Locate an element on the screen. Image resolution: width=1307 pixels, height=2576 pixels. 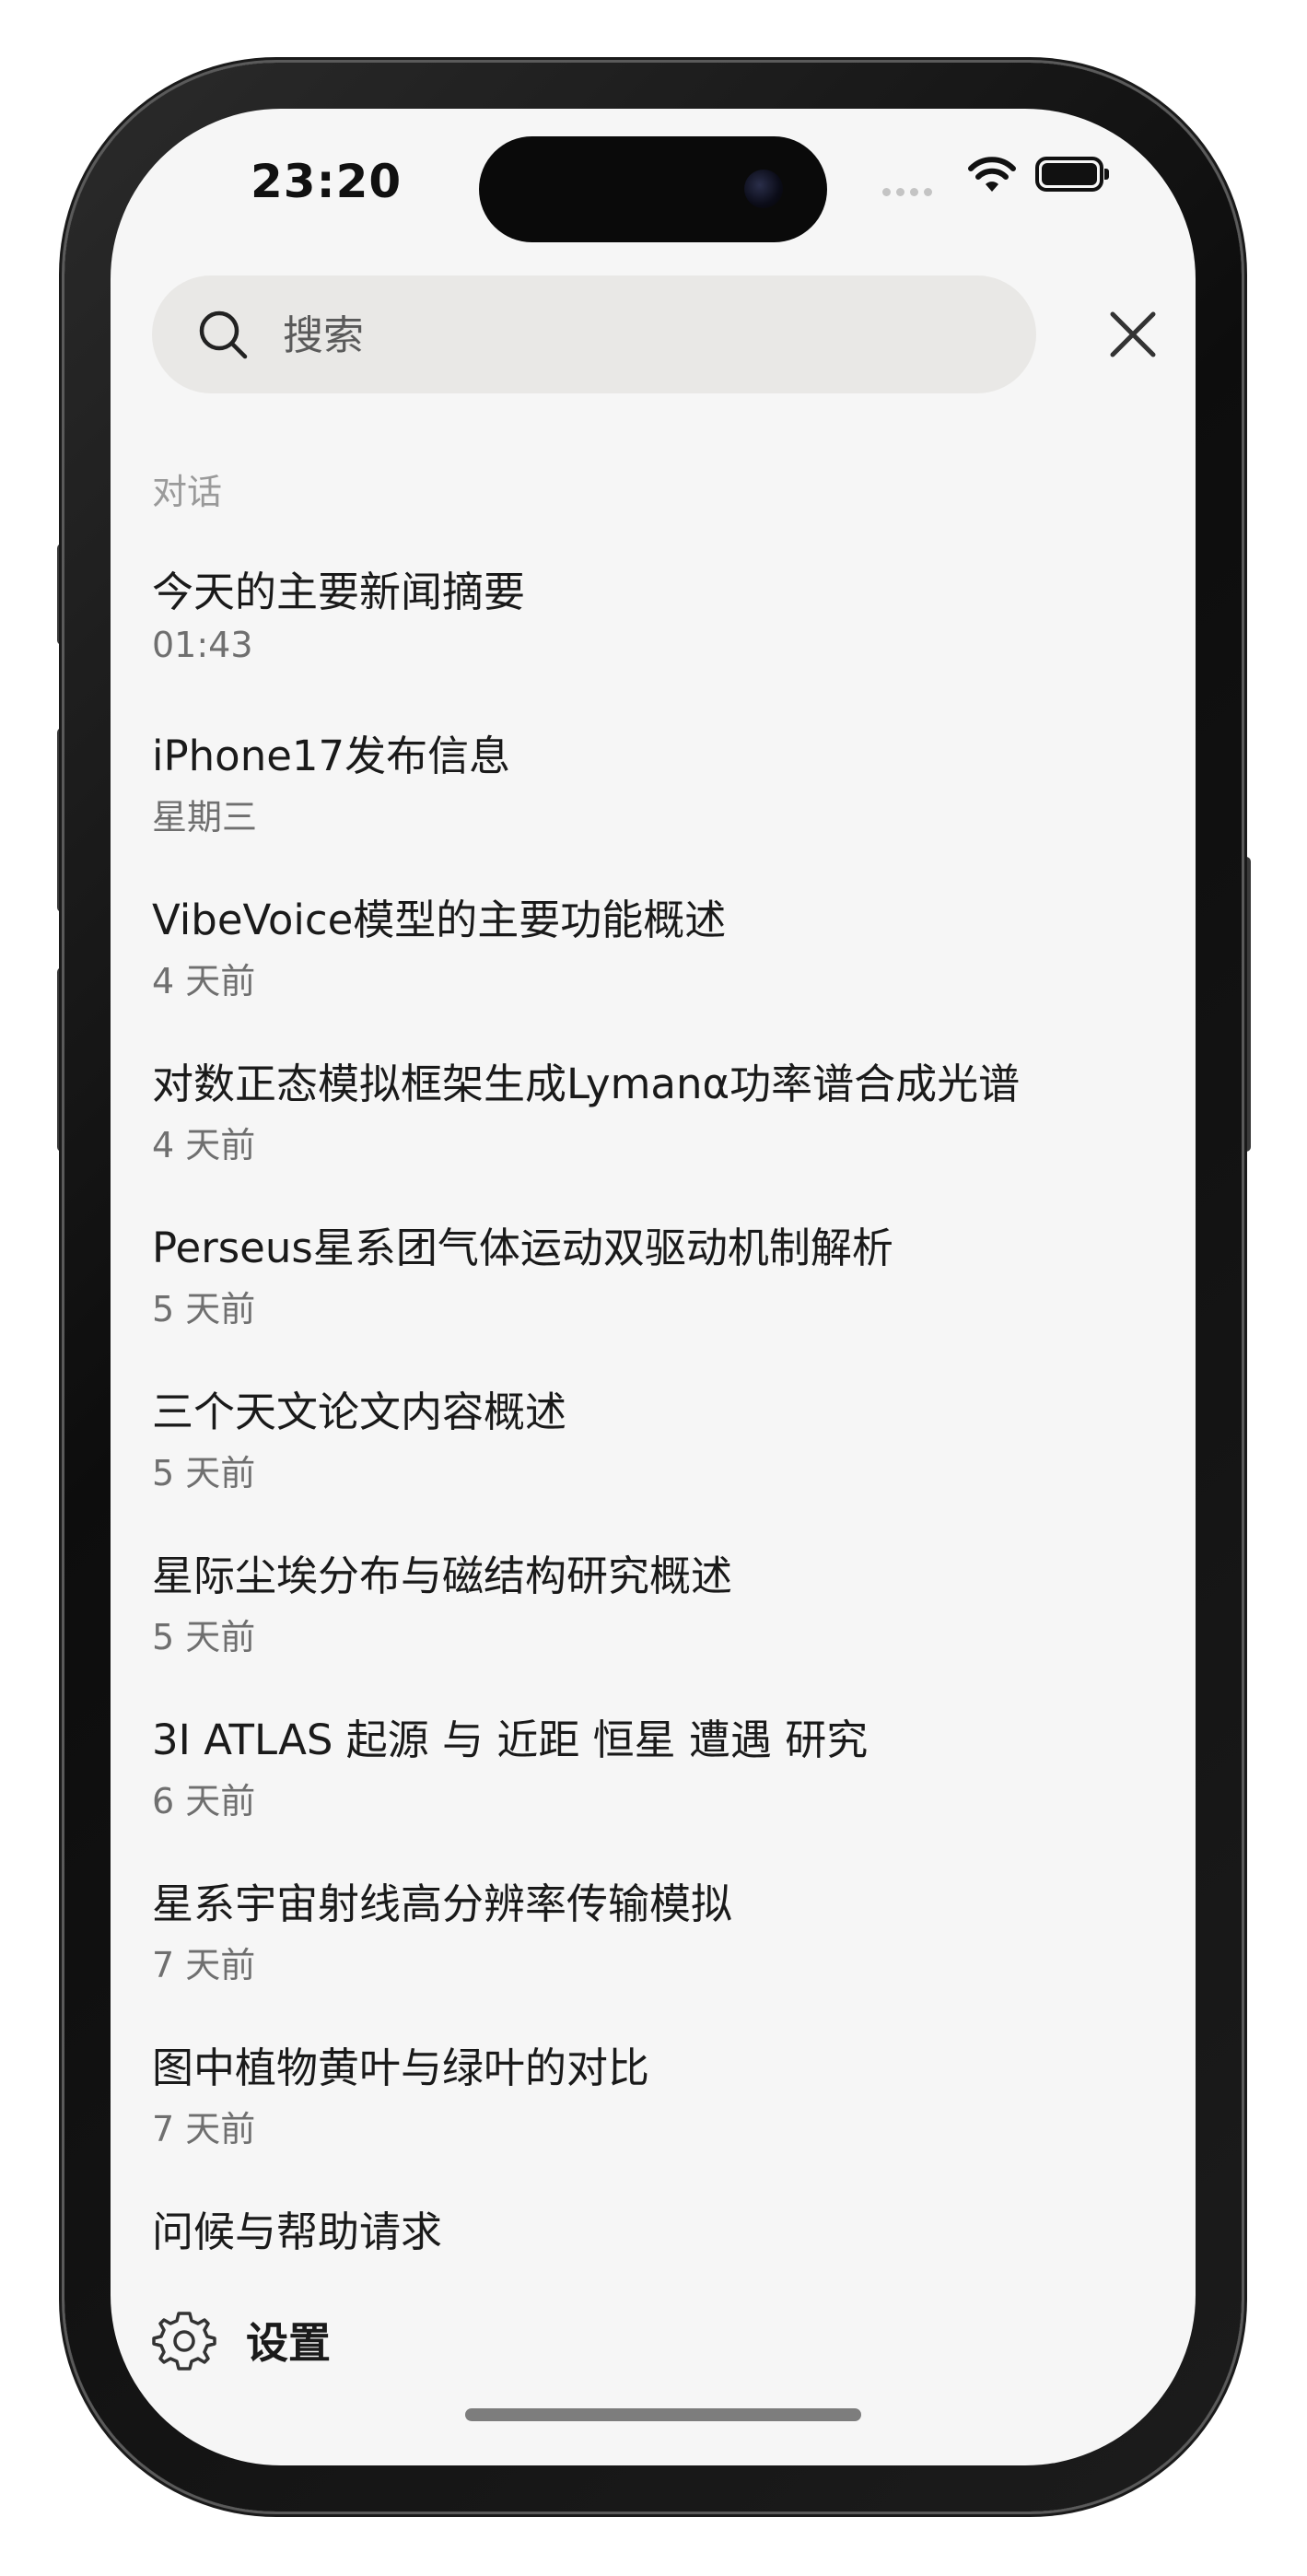
conversation-title: 今天的主要新闻摘要 is located at coordinates (339, 592).